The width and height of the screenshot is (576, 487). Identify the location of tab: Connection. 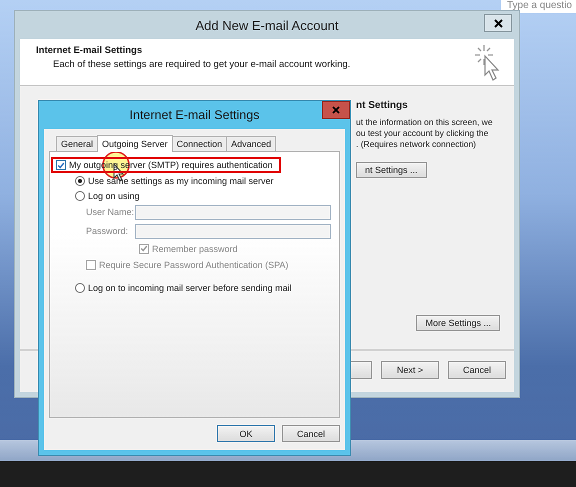
(200, 143).